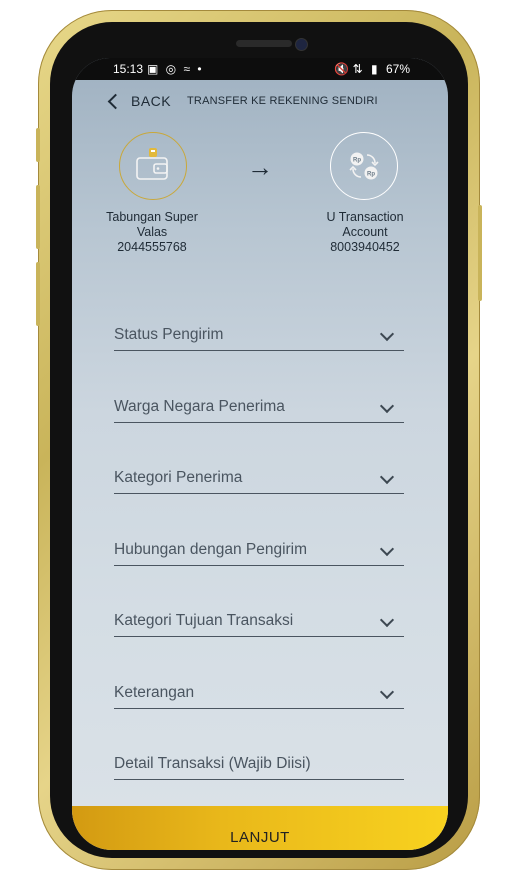 This screenshot has height=881, width=518. I want to click on chevron-left-icon, so click(115, 101).